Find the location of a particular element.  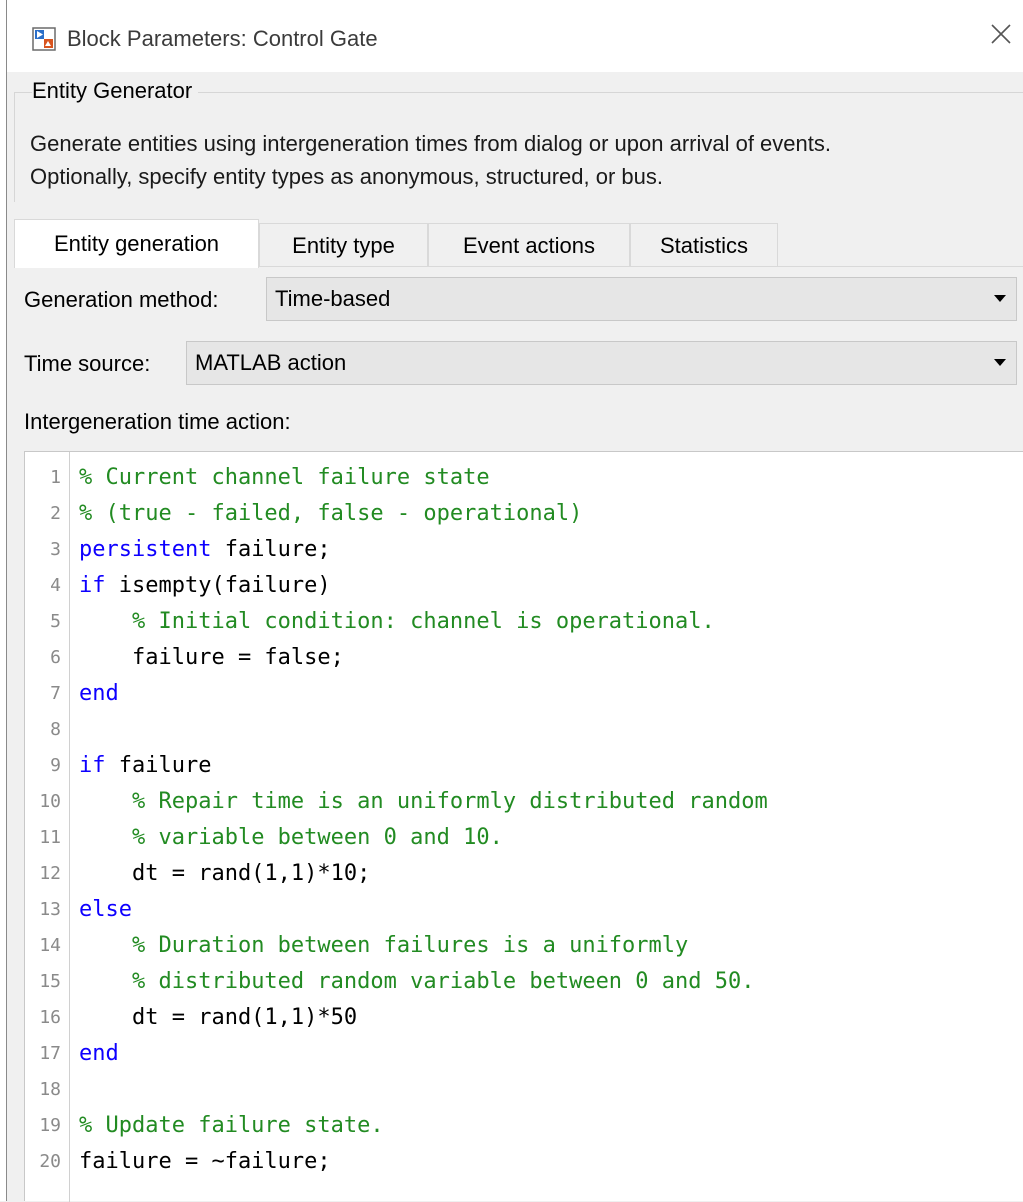

code-keyword: if is located at coordinates (92, 765).